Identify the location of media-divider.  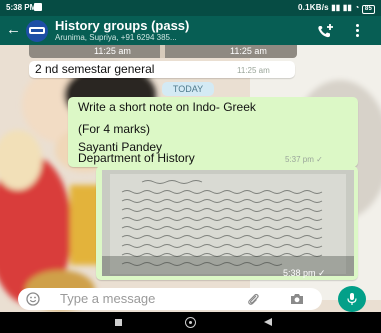
(162, 51).